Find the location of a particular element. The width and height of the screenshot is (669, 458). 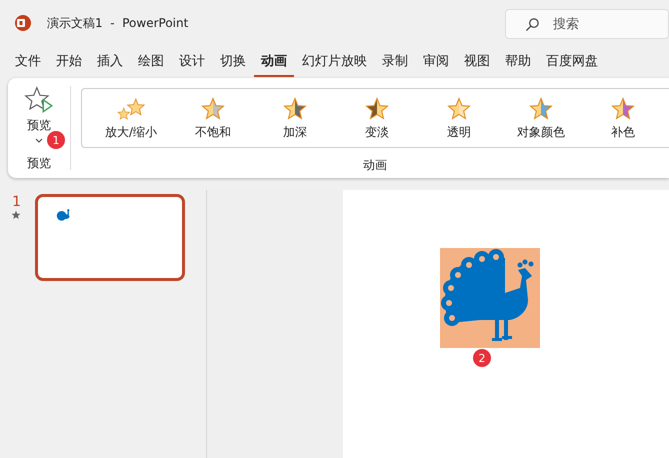

ribbon-tab: 百度网盘 is located at coordinates (572, 62).